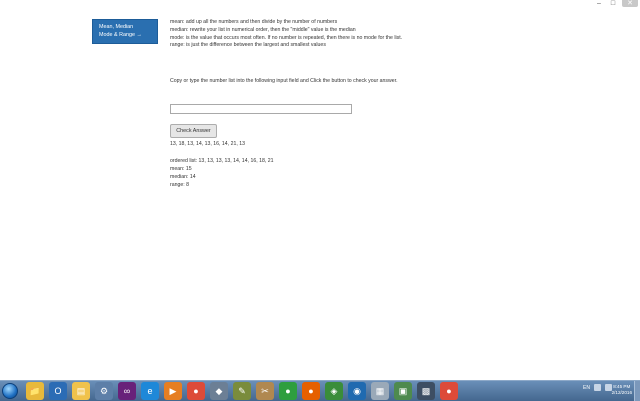  I want to click on ie-icon: e, so click(150, 391).